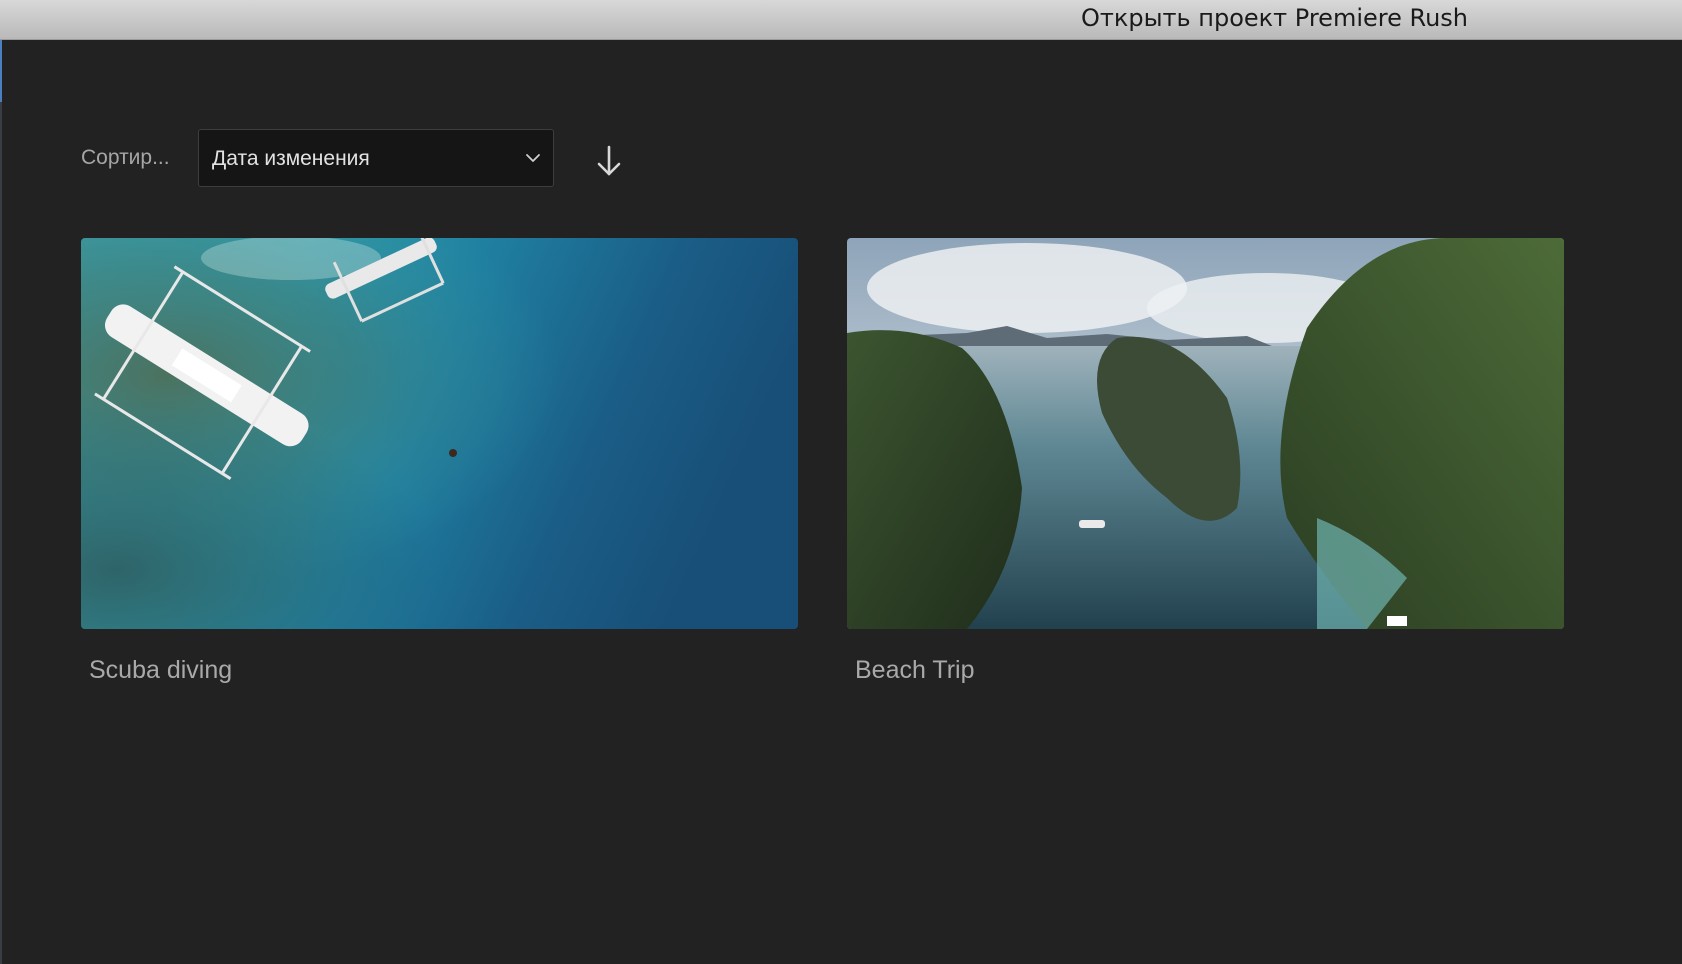  Describe the element at coordinates (1, 71) in the screenshot. I see `left-edge-accent` at that location.